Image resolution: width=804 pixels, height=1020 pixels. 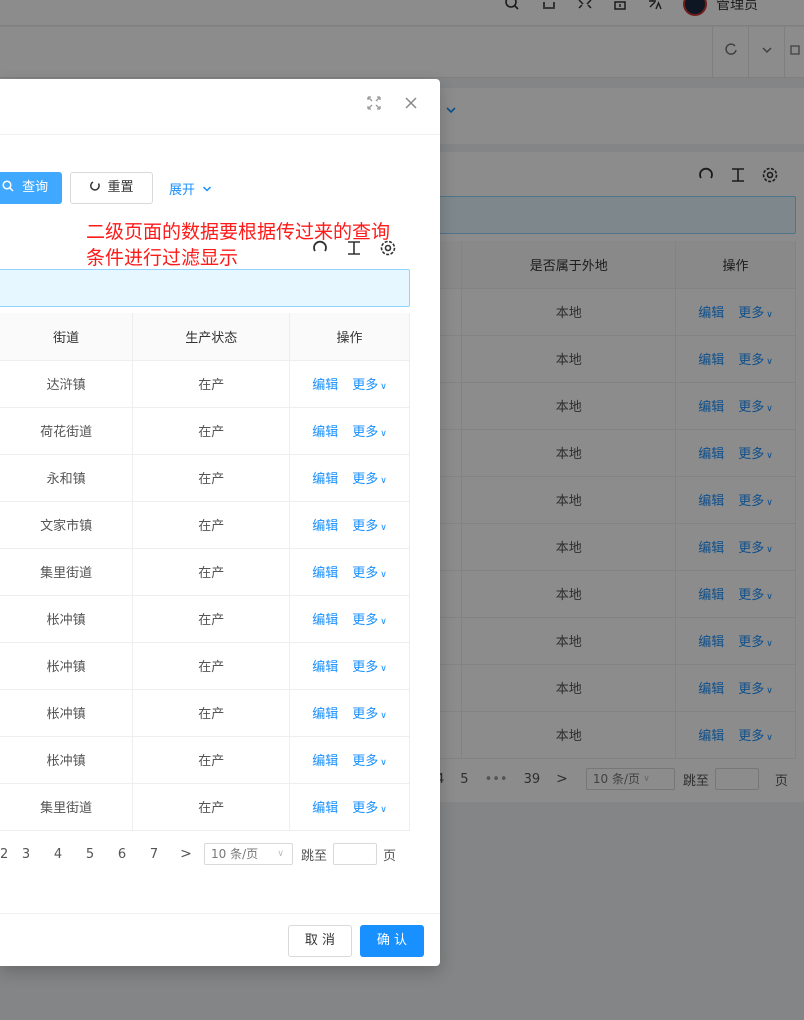 I want to click on page-item: 3, so click(x=26, y=854).